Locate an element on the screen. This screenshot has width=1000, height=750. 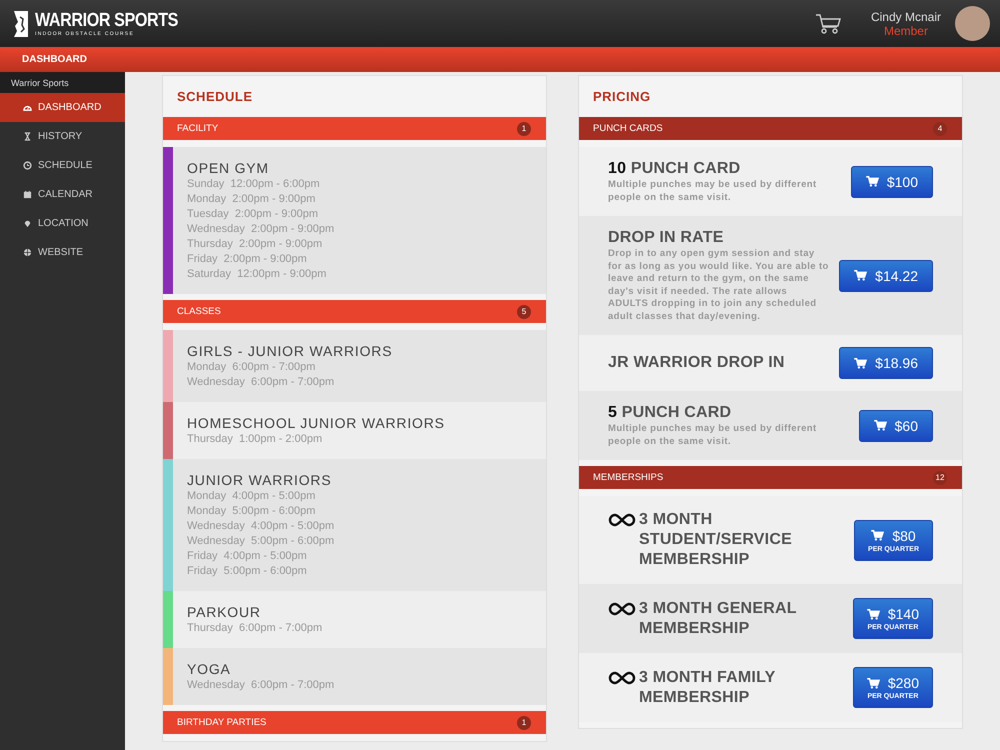
product-name: 3 MONTH STUDENT/SERVICE MEMBERSHIP is located at coordinates (716, 540).